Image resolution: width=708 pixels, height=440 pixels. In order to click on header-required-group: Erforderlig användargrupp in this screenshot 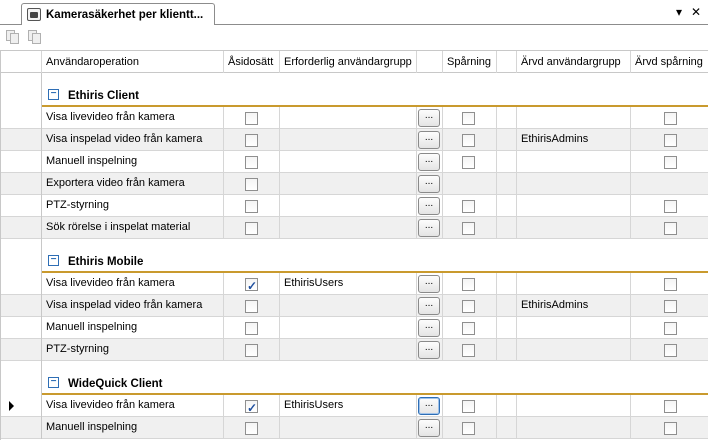, I will do `click(348, 62)`.